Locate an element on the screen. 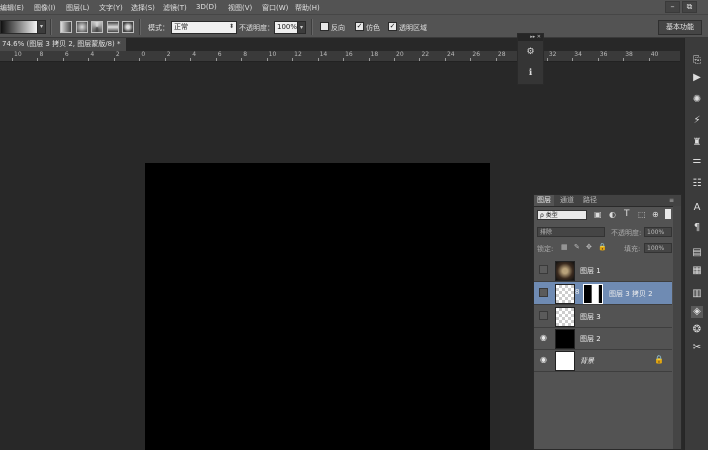 Image resolution: width=708 pixels, height=450 pixels. opacity-label: 不透明度： is located at coordinates (256, 28).